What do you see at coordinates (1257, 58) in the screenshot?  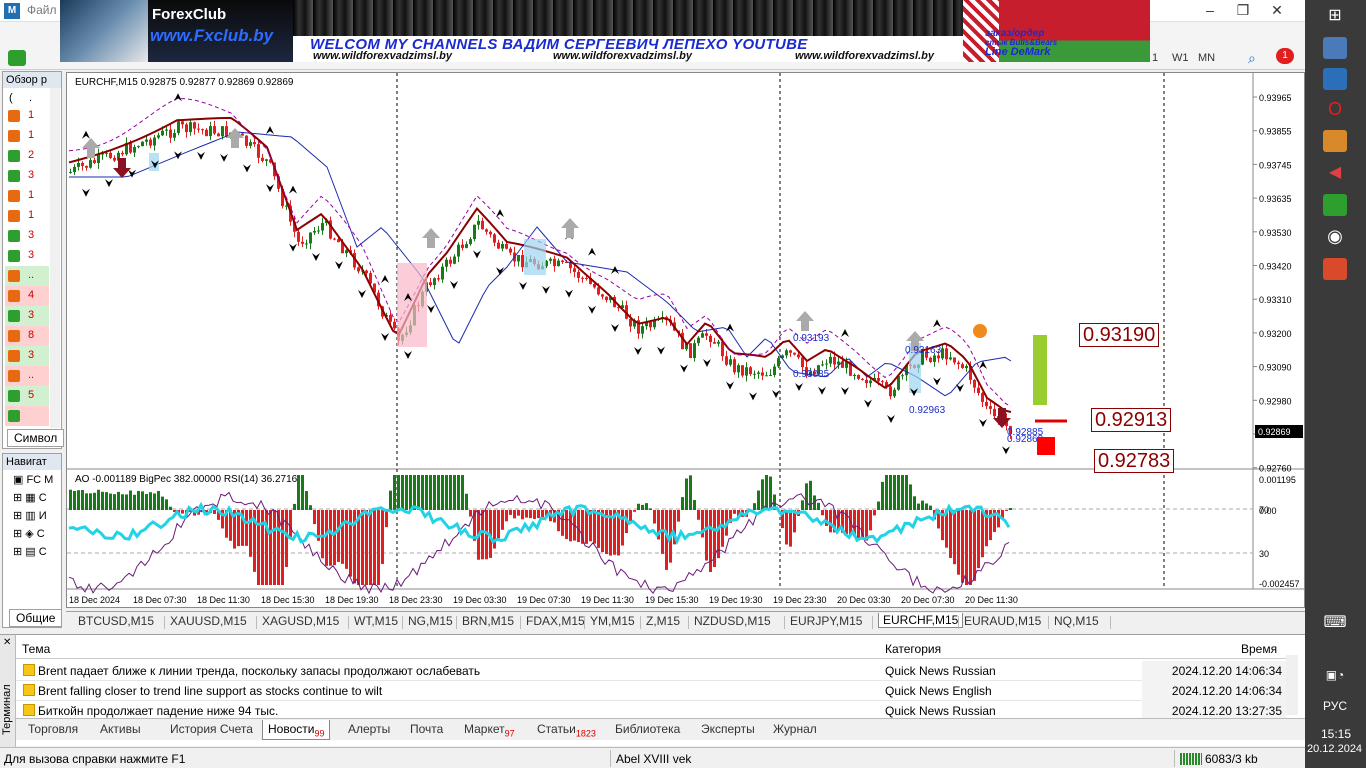 I see `search-icon: ⌕` at bounding box center [1257, 58].